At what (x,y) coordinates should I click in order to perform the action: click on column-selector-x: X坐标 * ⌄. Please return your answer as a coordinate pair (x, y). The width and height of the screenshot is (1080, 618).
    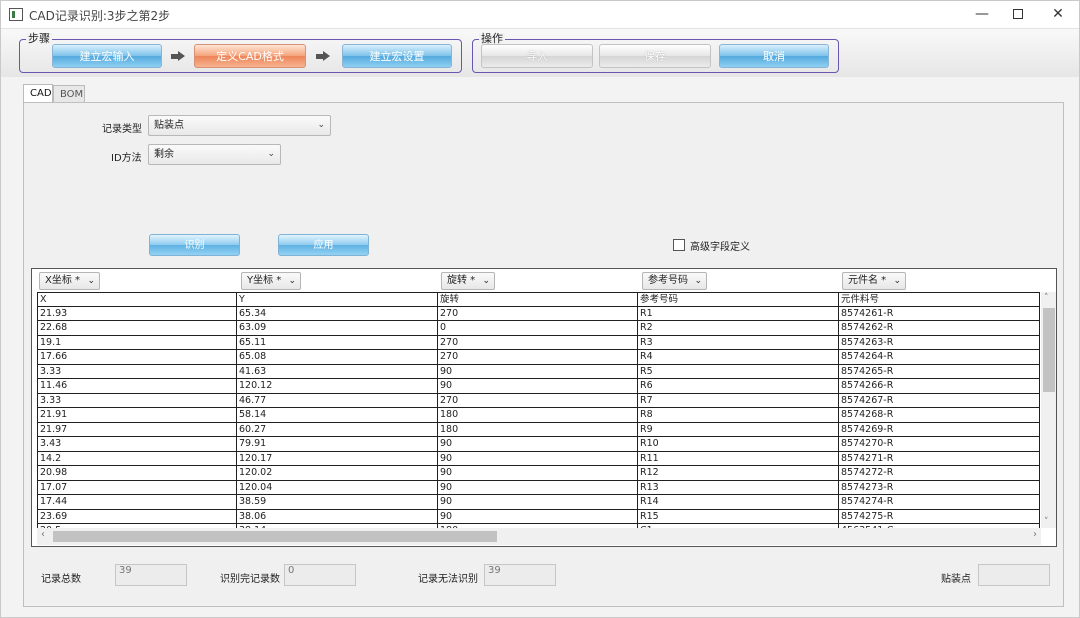
    Looking at the image, I should click on (69, 281).